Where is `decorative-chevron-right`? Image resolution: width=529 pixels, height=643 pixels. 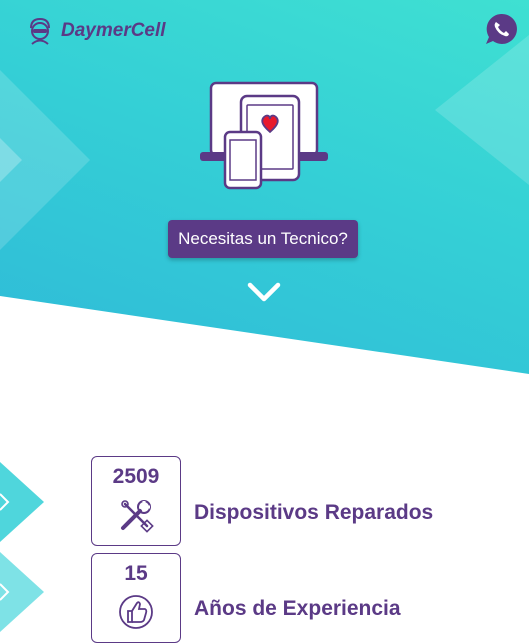 decorative-chevron-right is located at coordinates (482, 110).